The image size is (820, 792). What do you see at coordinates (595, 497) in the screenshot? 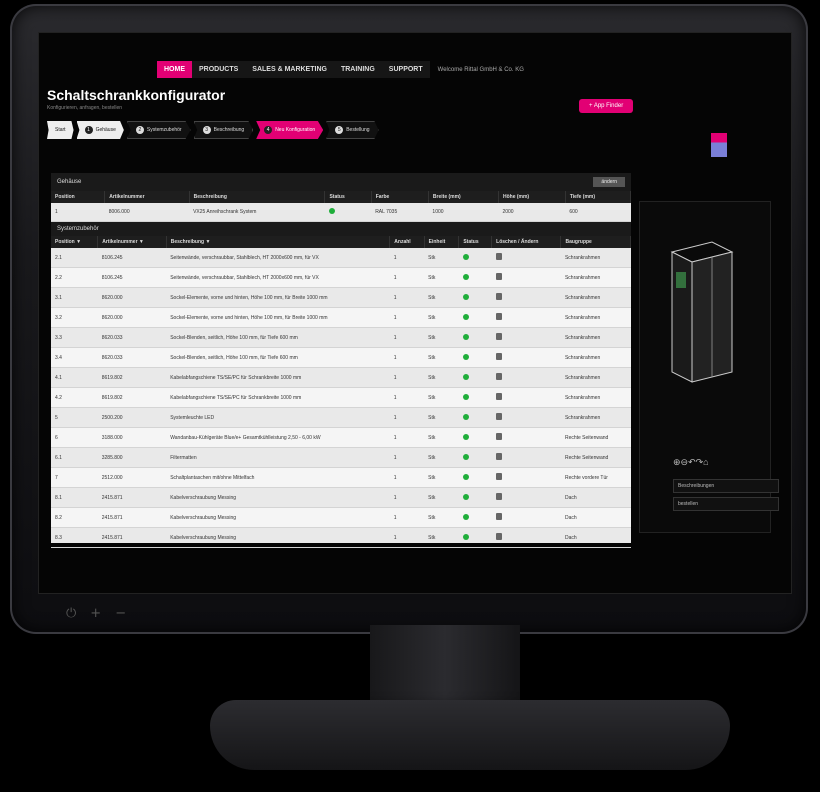
I see `cell-group: Dach` at bounding box center [595, 497].